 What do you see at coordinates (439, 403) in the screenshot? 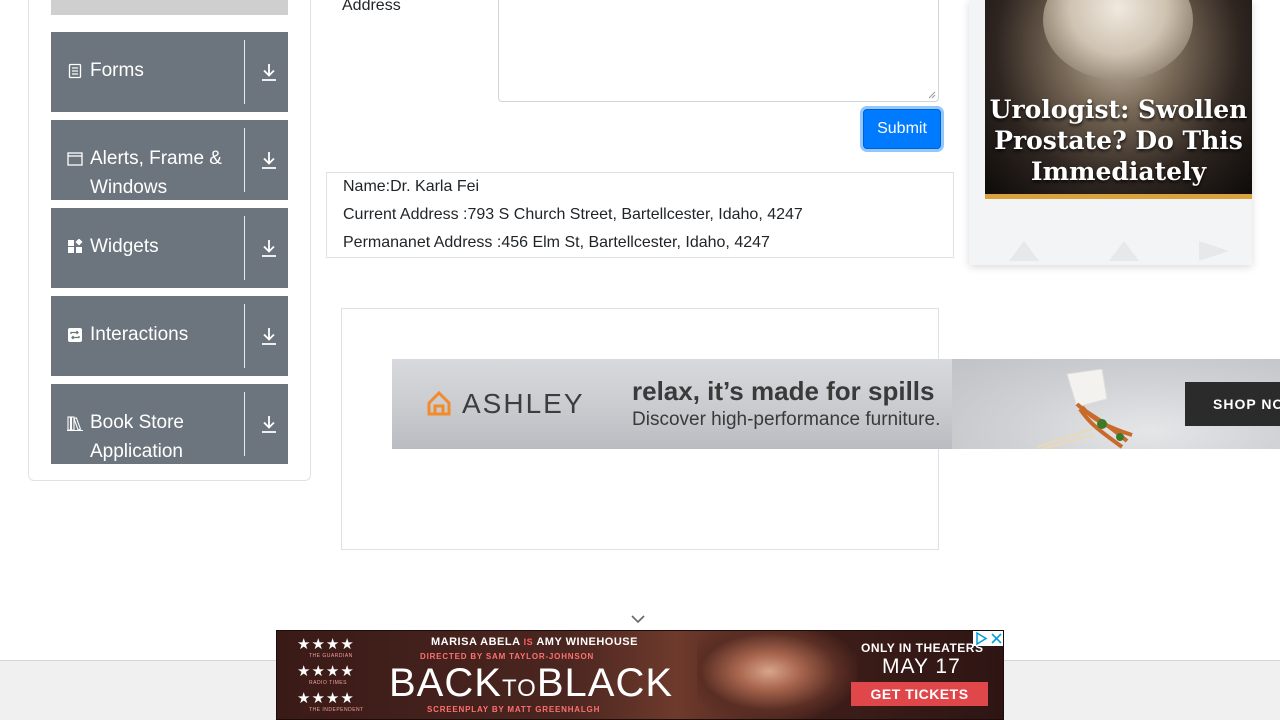
I see `ashley-house-icon` at bounding box center [439, 403].